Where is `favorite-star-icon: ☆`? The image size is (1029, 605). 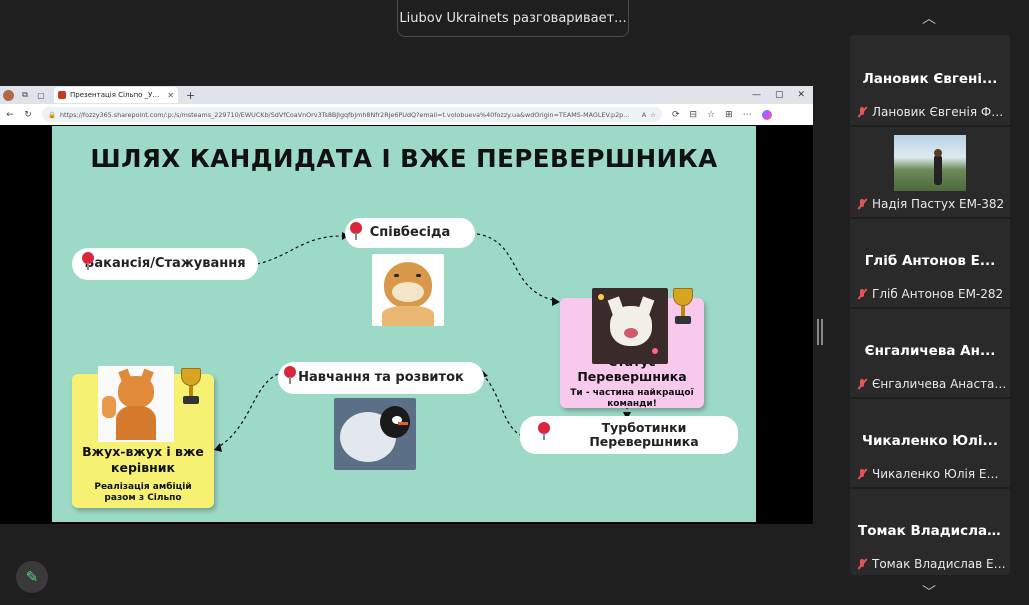
favorite-star-icon: ☆ is located at coordinates (653, 115).